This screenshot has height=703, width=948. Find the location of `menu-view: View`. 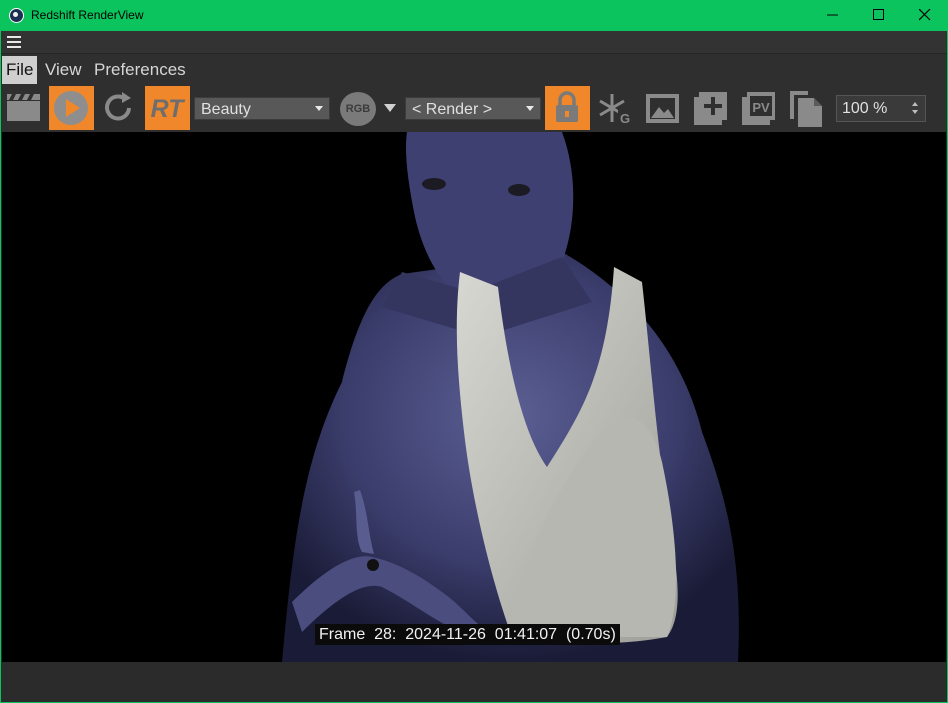

menu-view: View is located at coordinates (63, 70).